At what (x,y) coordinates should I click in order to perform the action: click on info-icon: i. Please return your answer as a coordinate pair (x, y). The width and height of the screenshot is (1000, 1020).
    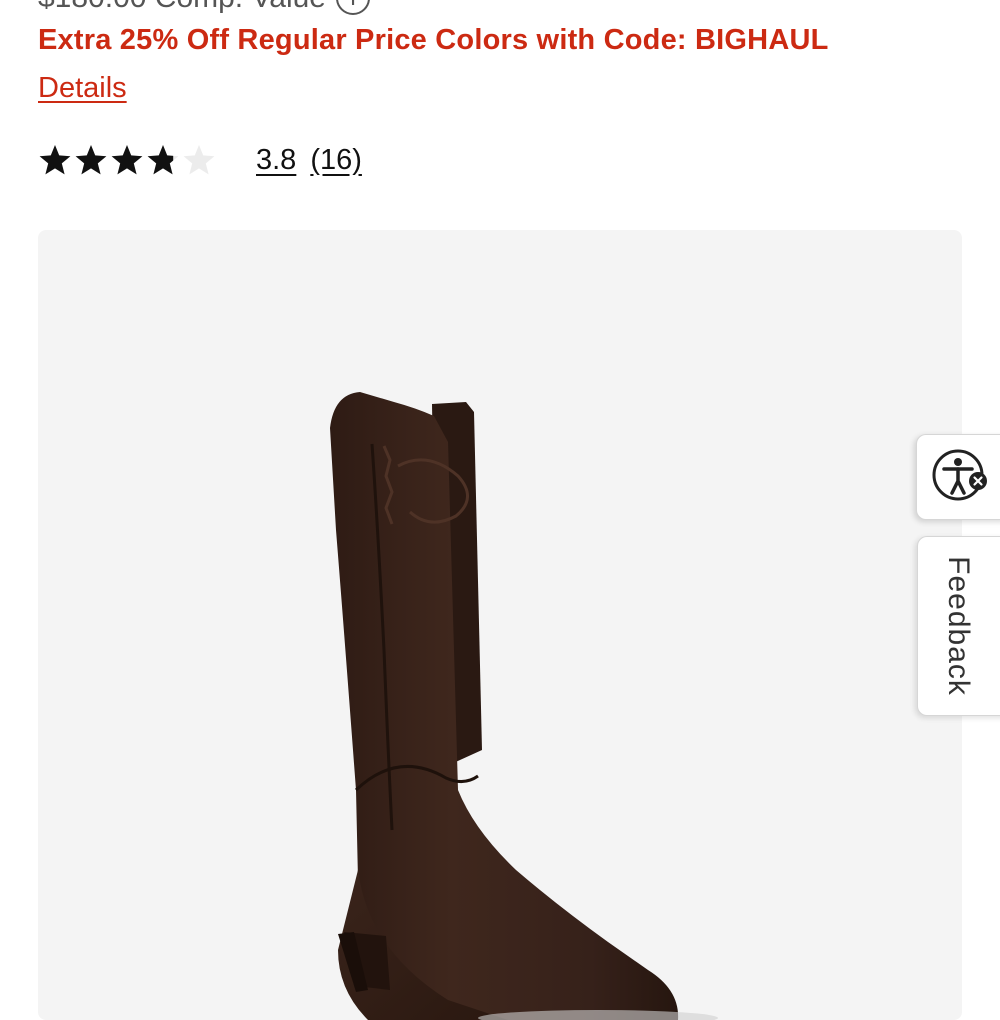
    Looking at the image, I should click on (352, 7).